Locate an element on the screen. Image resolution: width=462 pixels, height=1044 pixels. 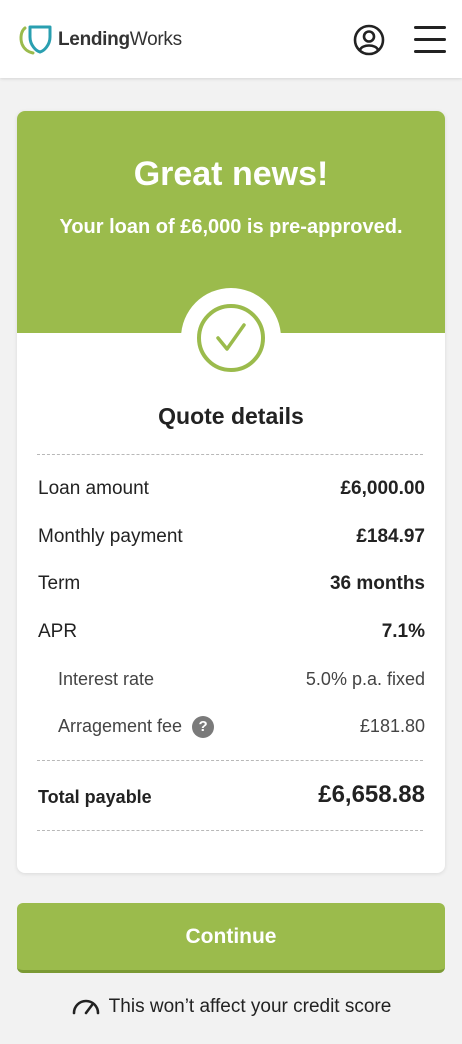
user-circle-icon is located at coordinates (369, 40).